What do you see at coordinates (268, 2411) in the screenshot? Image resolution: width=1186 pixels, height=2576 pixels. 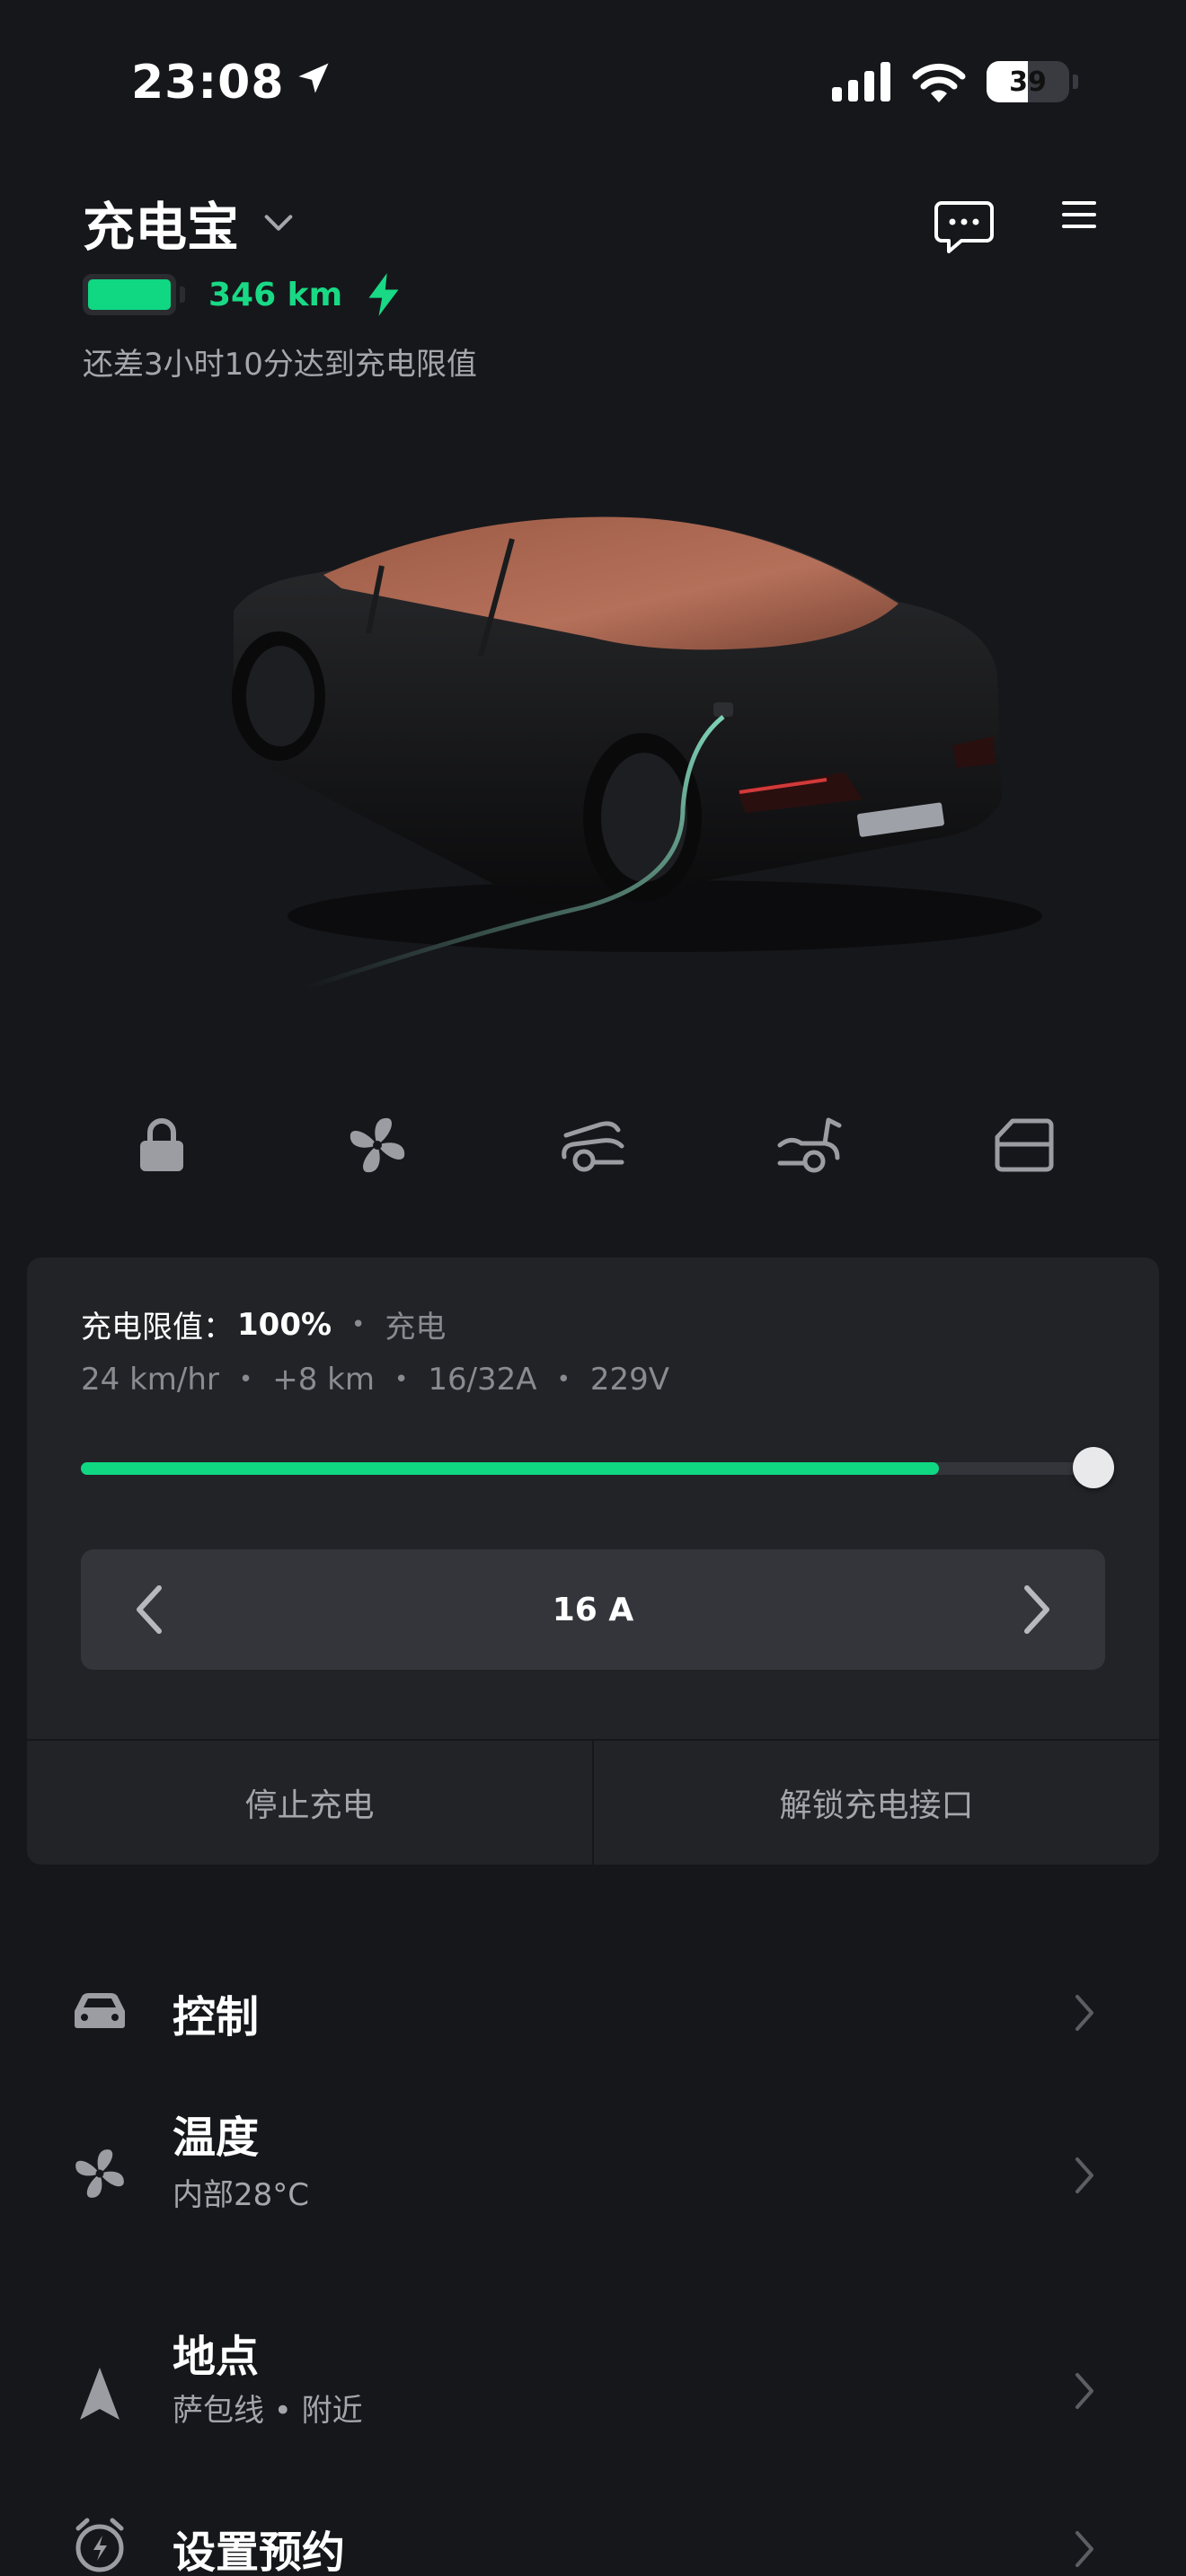 I see `menu-item-subtitle: 萨包线 • 附近` at bounding box center [268, 2411].